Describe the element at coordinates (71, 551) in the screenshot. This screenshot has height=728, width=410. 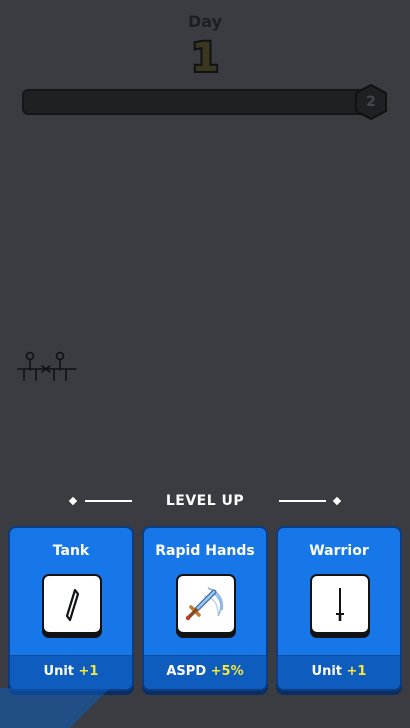
I see `card-title: Tank` at that location.